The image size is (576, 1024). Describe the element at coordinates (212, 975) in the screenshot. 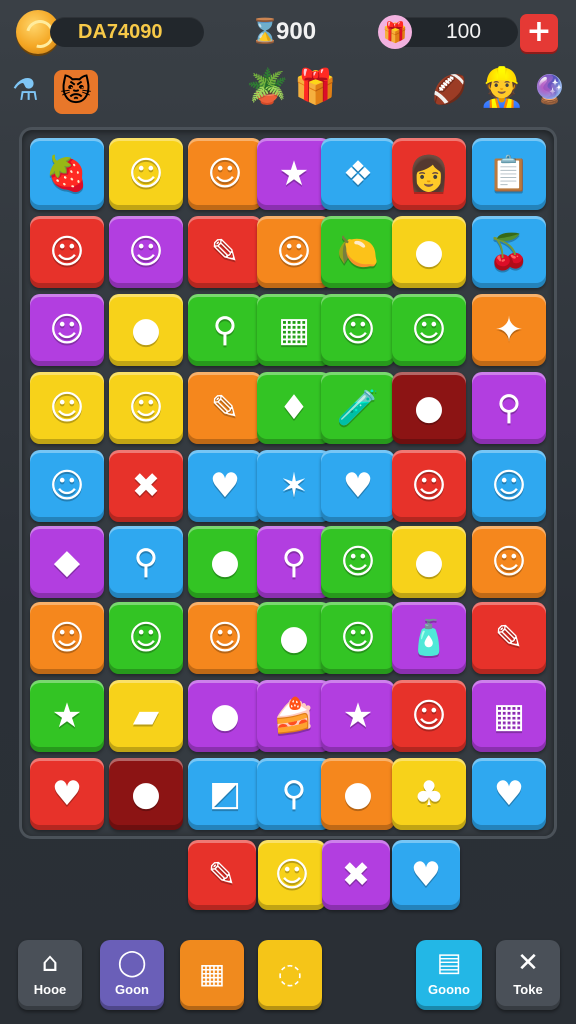

I see `nav-button: ▦` at that location.